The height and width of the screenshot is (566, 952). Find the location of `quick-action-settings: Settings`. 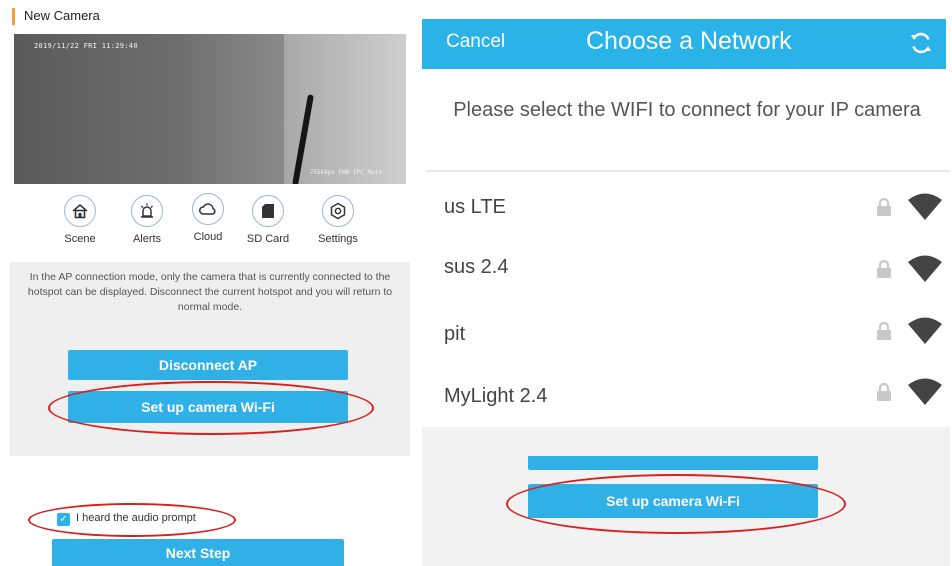

quick-action-settings: Settings is located at coordinates (338, 220).